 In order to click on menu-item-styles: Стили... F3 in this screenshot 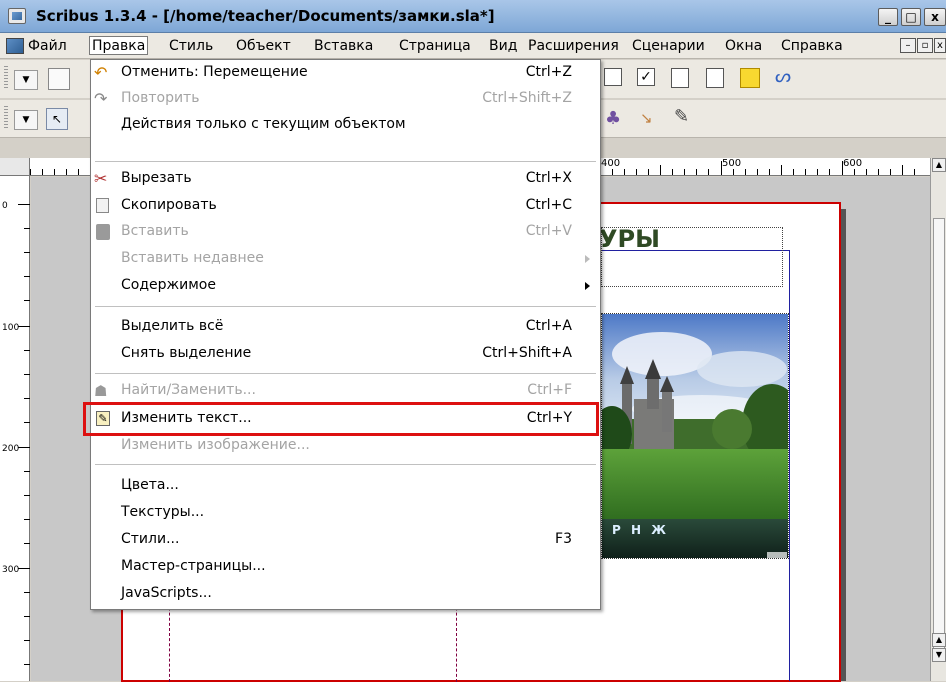, I will do `click(345, 540)`.